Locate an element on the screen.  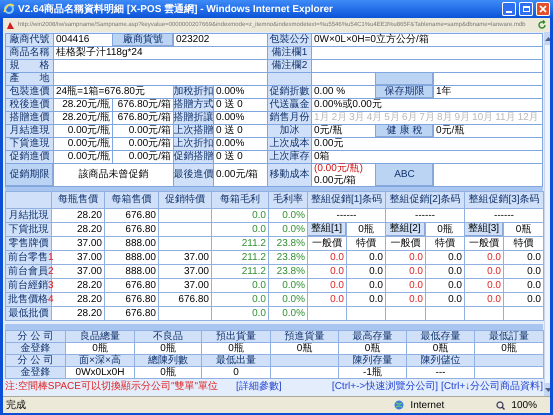
month-option: 9月 is located at coordinates (462, 118).